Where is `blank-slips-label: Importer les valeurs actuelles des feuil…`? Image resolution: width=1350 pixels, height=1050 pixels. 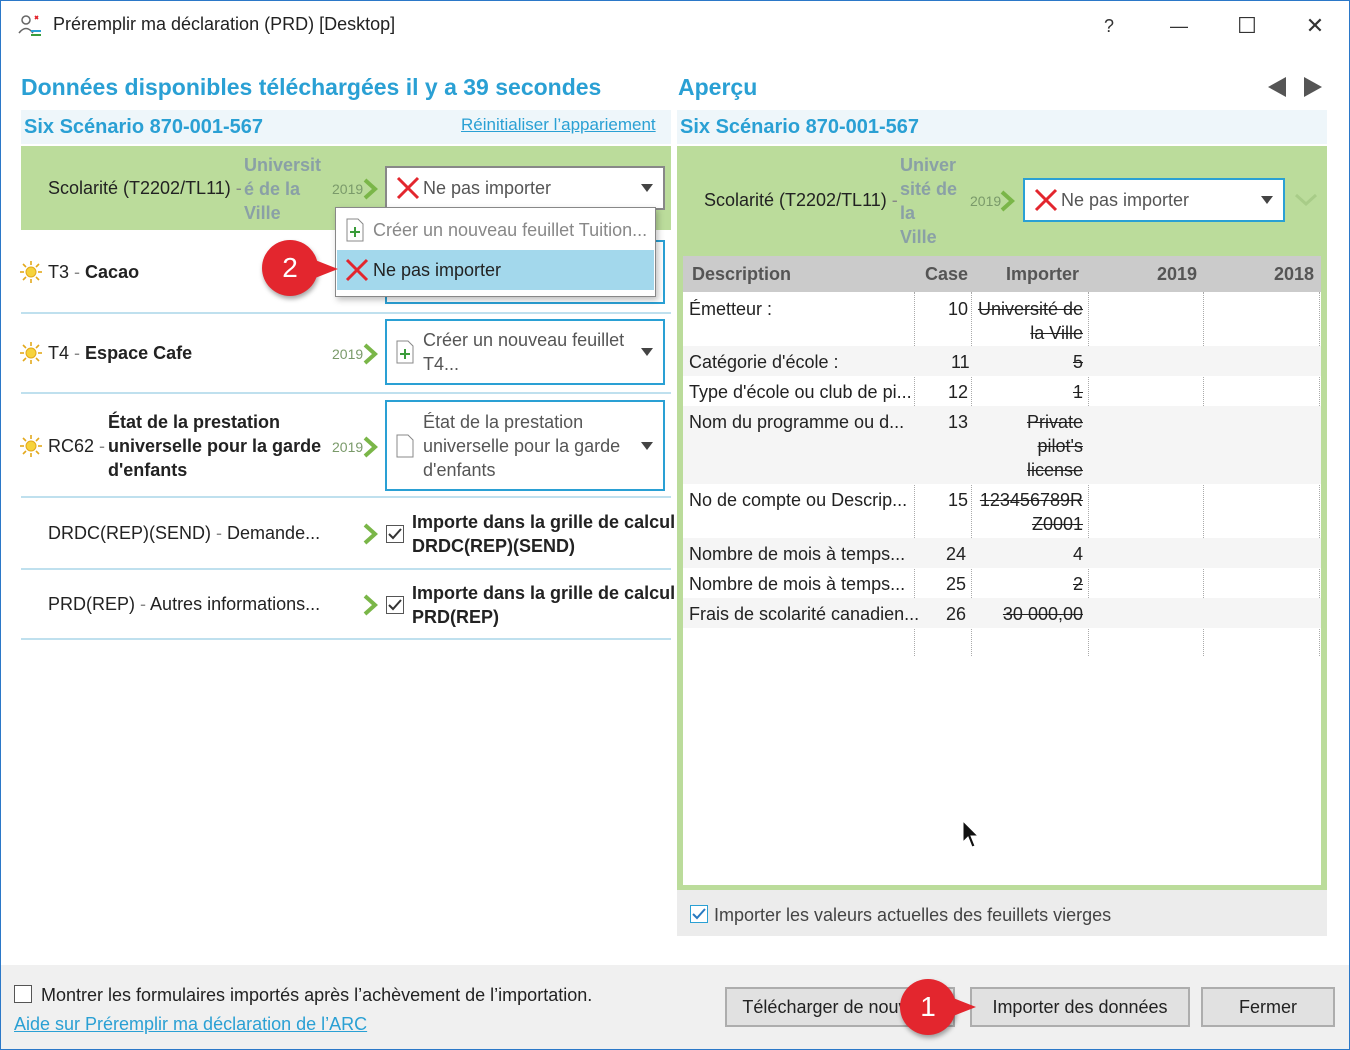 blank-slips-label: Importer les valeurs actuelles des feuil… is located at coordinates (913, 915).